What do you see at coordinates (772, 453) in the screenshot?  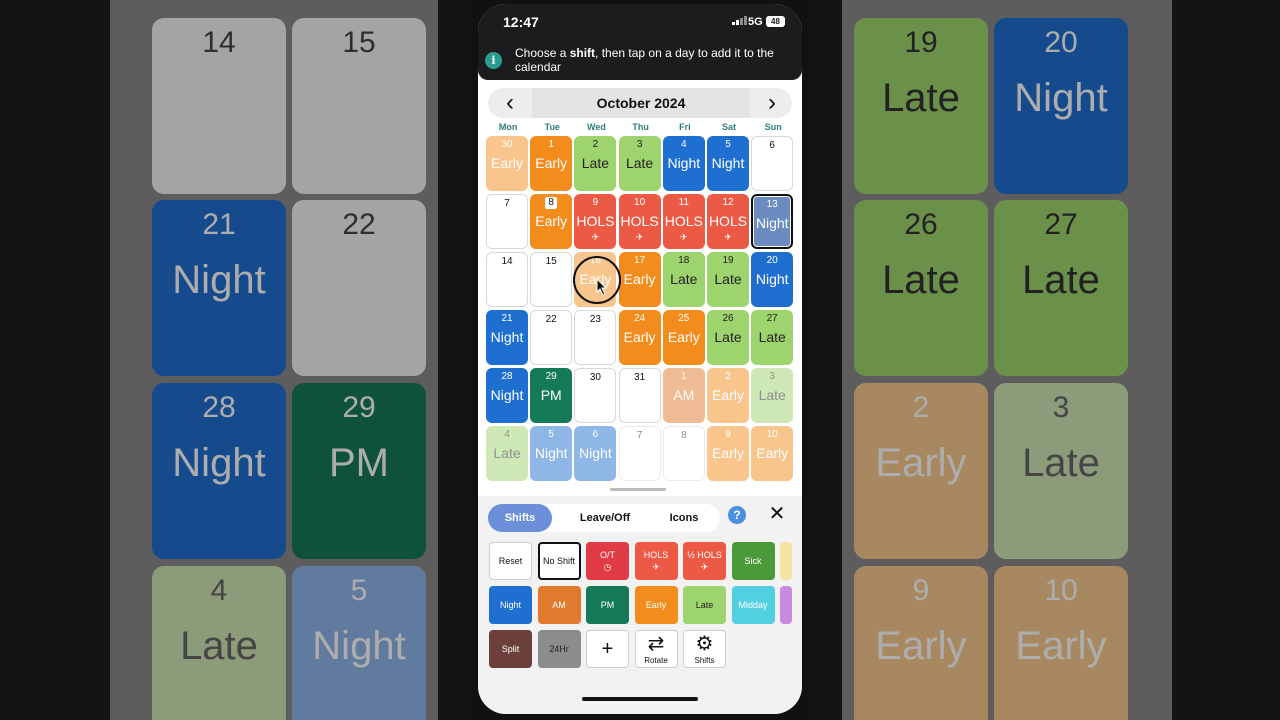 I see `calendar-day-cell: 10 Early` at bounding box center [772, 453].